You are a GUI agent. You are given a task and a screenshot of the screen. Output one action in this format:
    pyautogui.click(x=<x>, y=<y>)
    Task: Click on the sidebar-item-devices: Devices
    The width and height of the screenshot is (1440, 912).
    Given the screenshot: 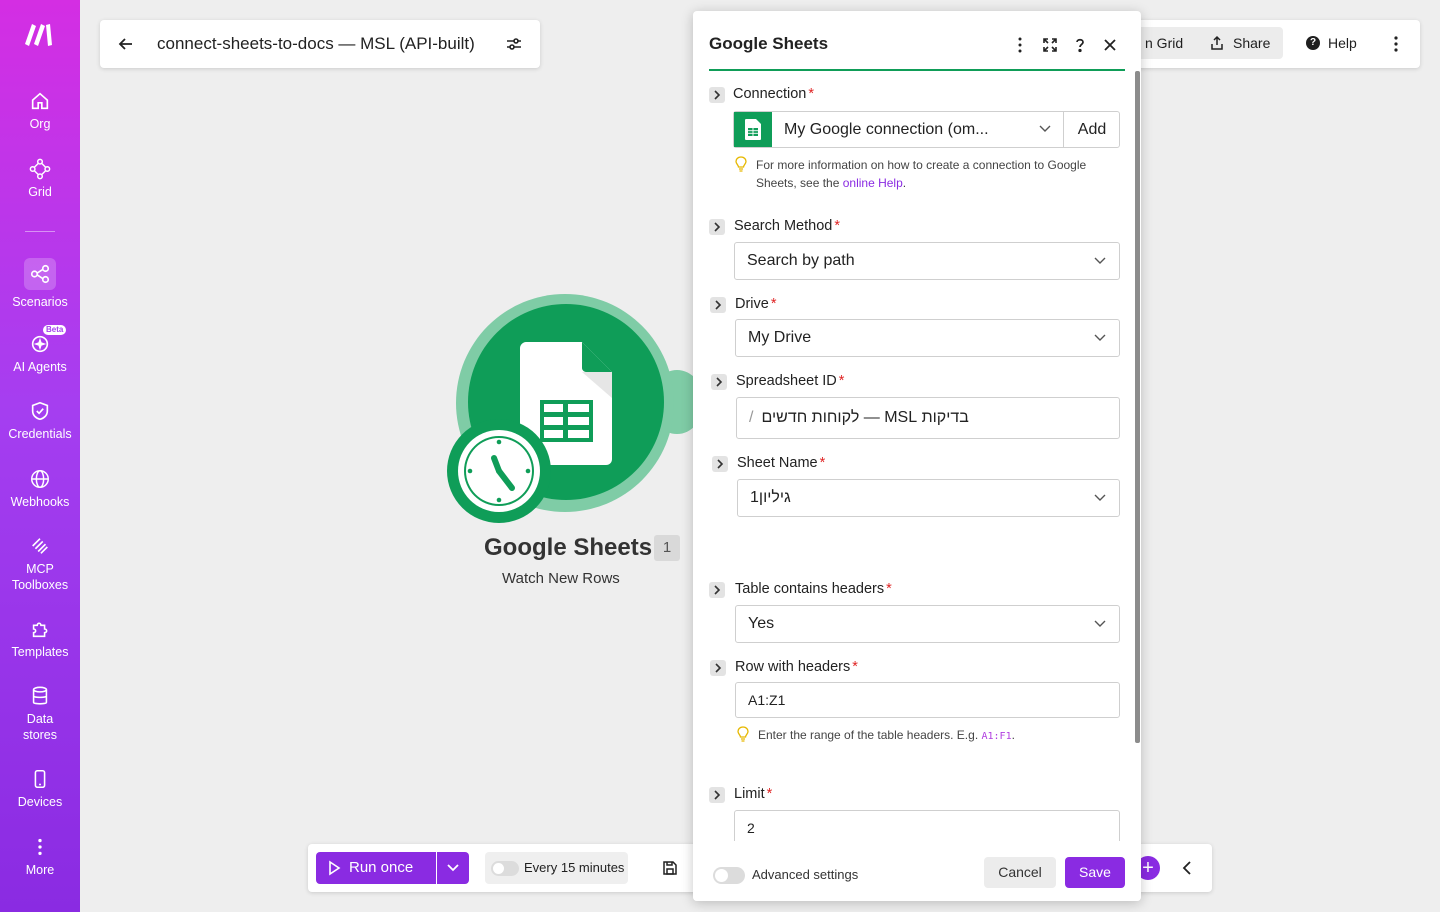 What is the action you would take?
    pyautogui.click(x=40, y=789)
    